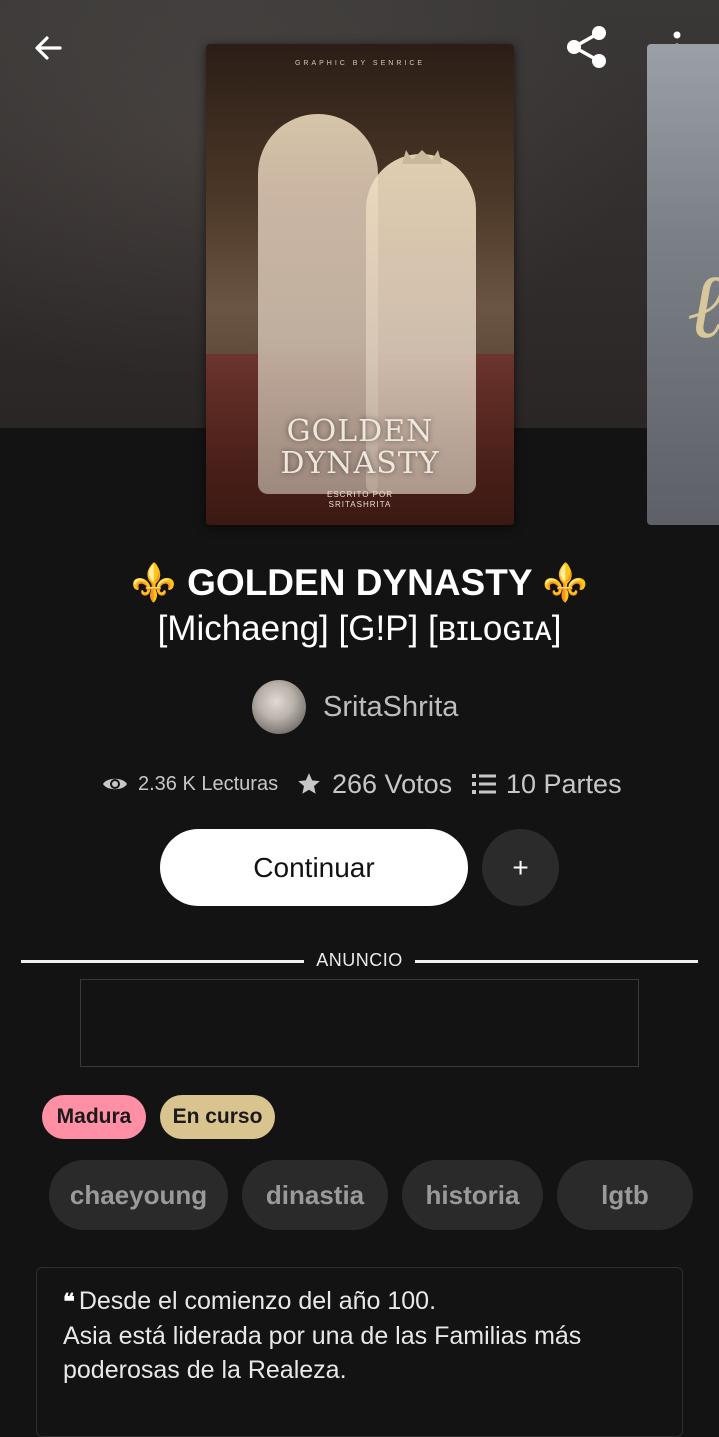  Describe the element at coordinates (257, 1301) in the screenshot. I see `description-line1: Desde el comienzo del año 100.` at that location.